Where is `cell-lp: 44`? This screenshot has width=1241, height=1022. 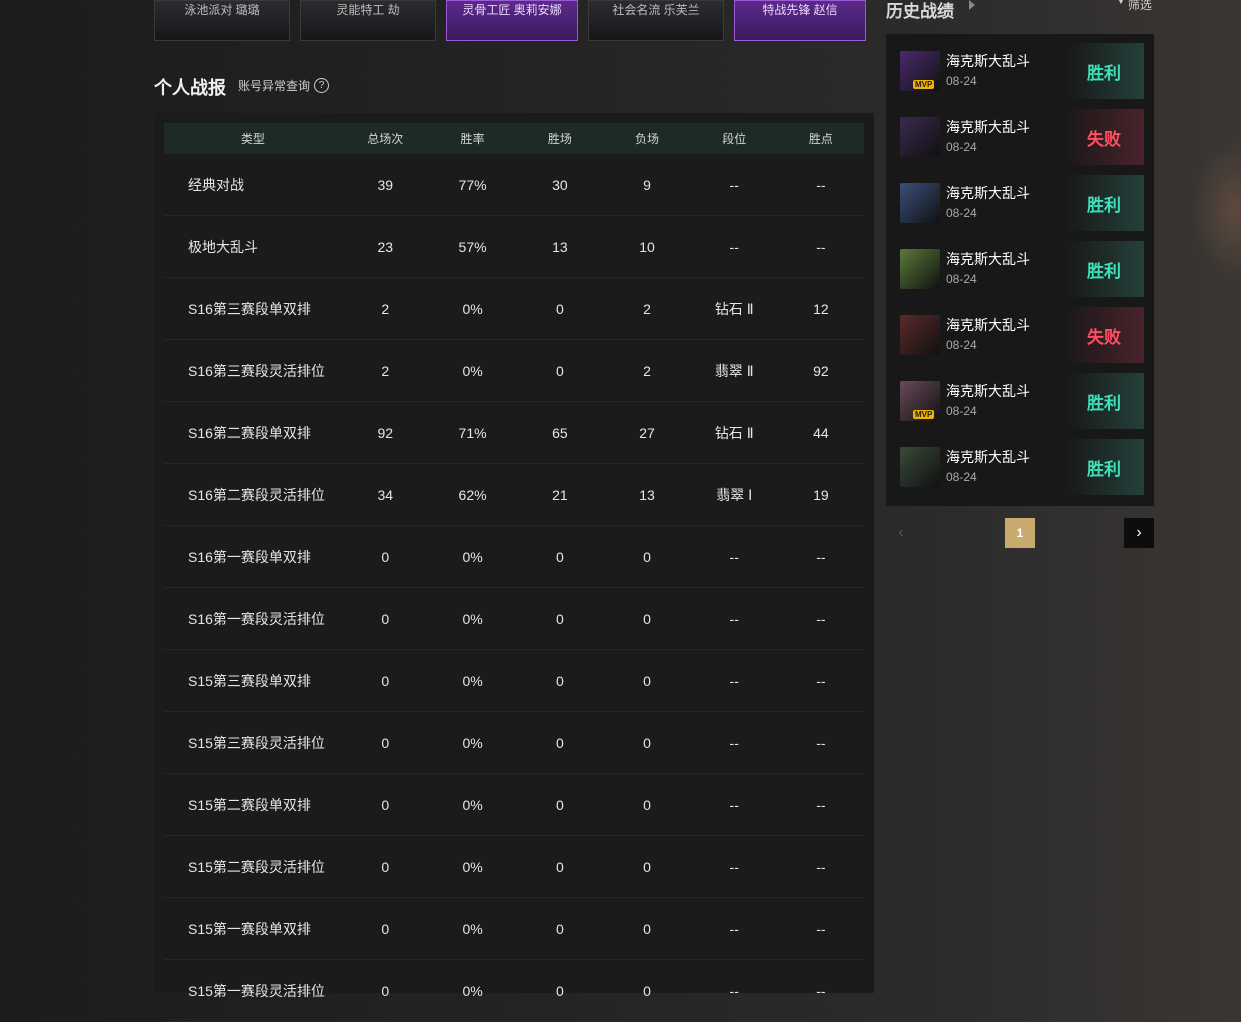 cell-lp: 44 is located at coordinates (820, 432).